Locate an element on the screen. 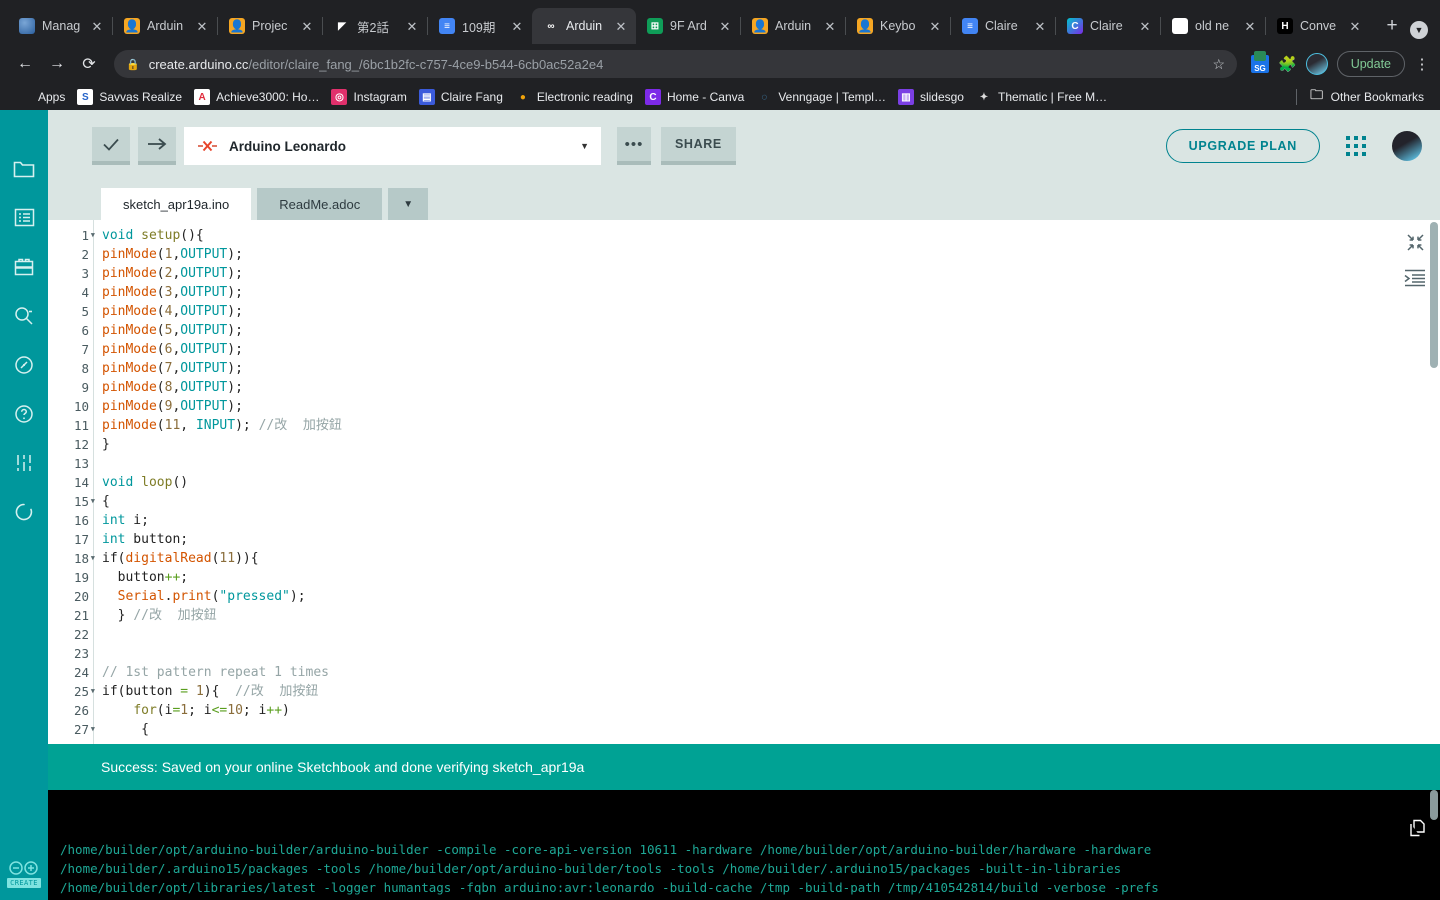 This screenshot has width=1440, height=900. grid-apps-icon is located at coordinates (1356, 146).